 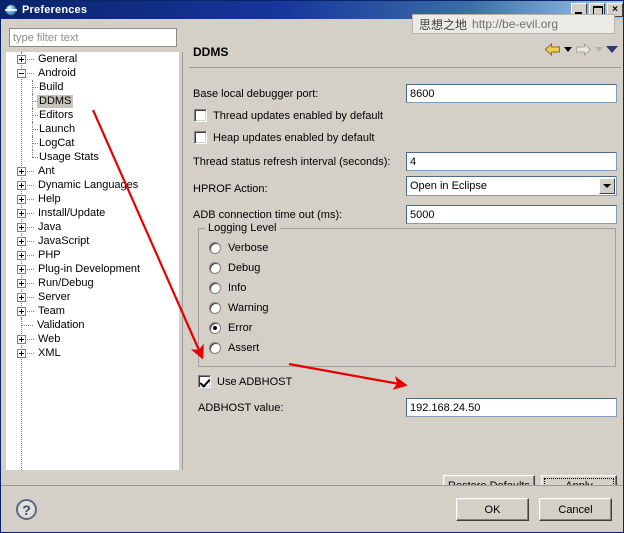 What do you see at coordinates (552, 49) in the screenshot?
I see `back-arrow-icon` at bounding box center [552, 49].